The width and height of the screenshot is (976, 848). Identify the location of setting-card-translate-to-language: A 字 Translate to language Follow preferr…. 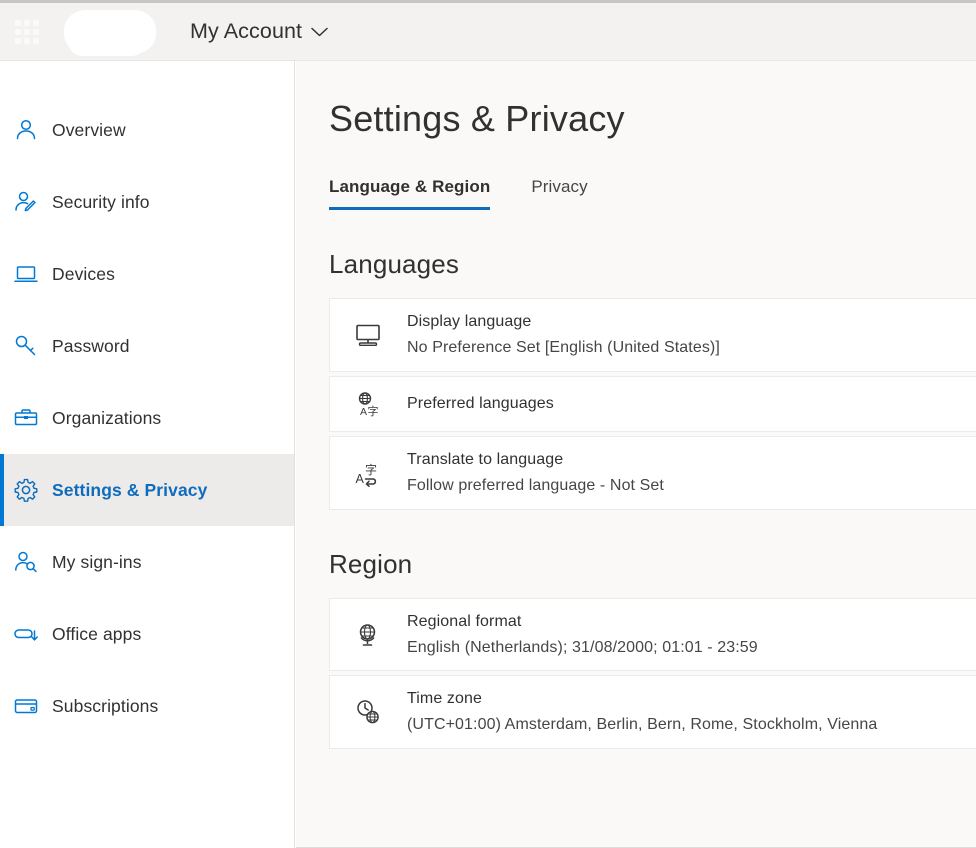
(652, 472).